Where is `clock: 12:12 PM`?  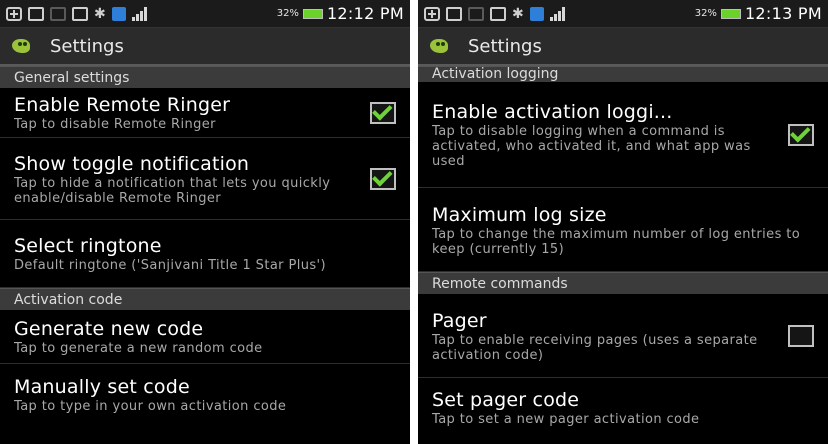
clock: 12:12 PM is located at coordinates (365, 13).